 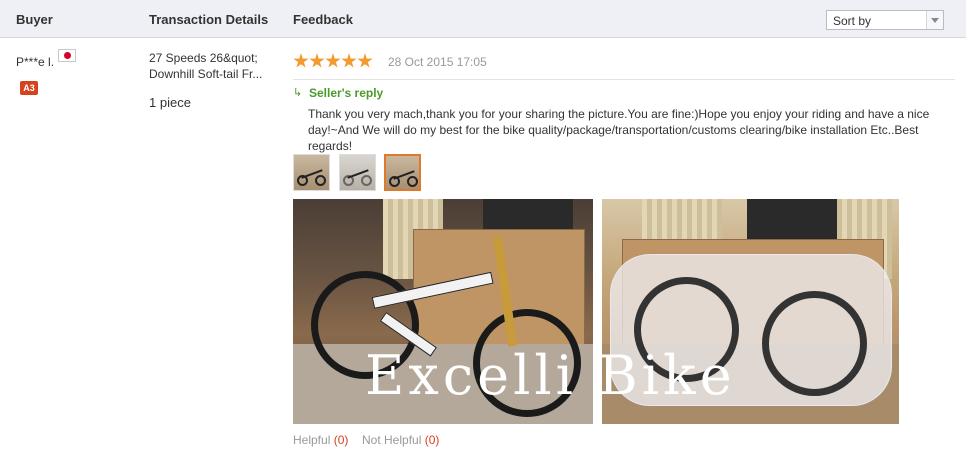 I want to click on japan-flag-icon, so click(x=67, y=55).